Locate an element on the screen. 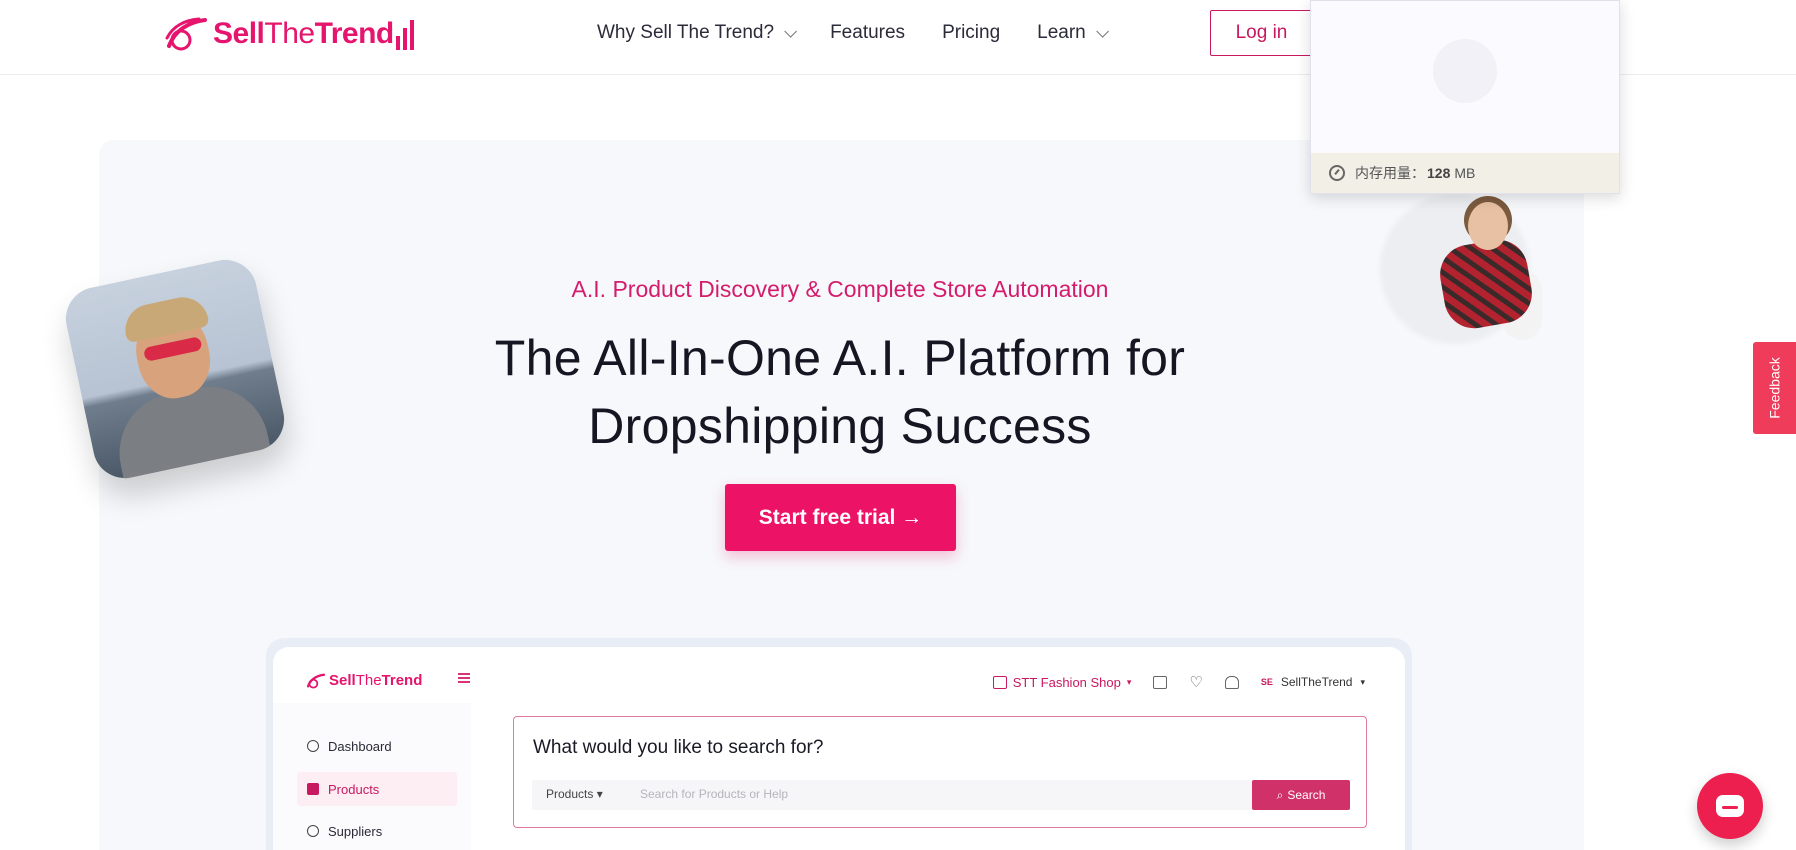 The width and height of the screenshot is (1796, 850). memory-label: 内存用量： is located at coordinates (1390, 173).